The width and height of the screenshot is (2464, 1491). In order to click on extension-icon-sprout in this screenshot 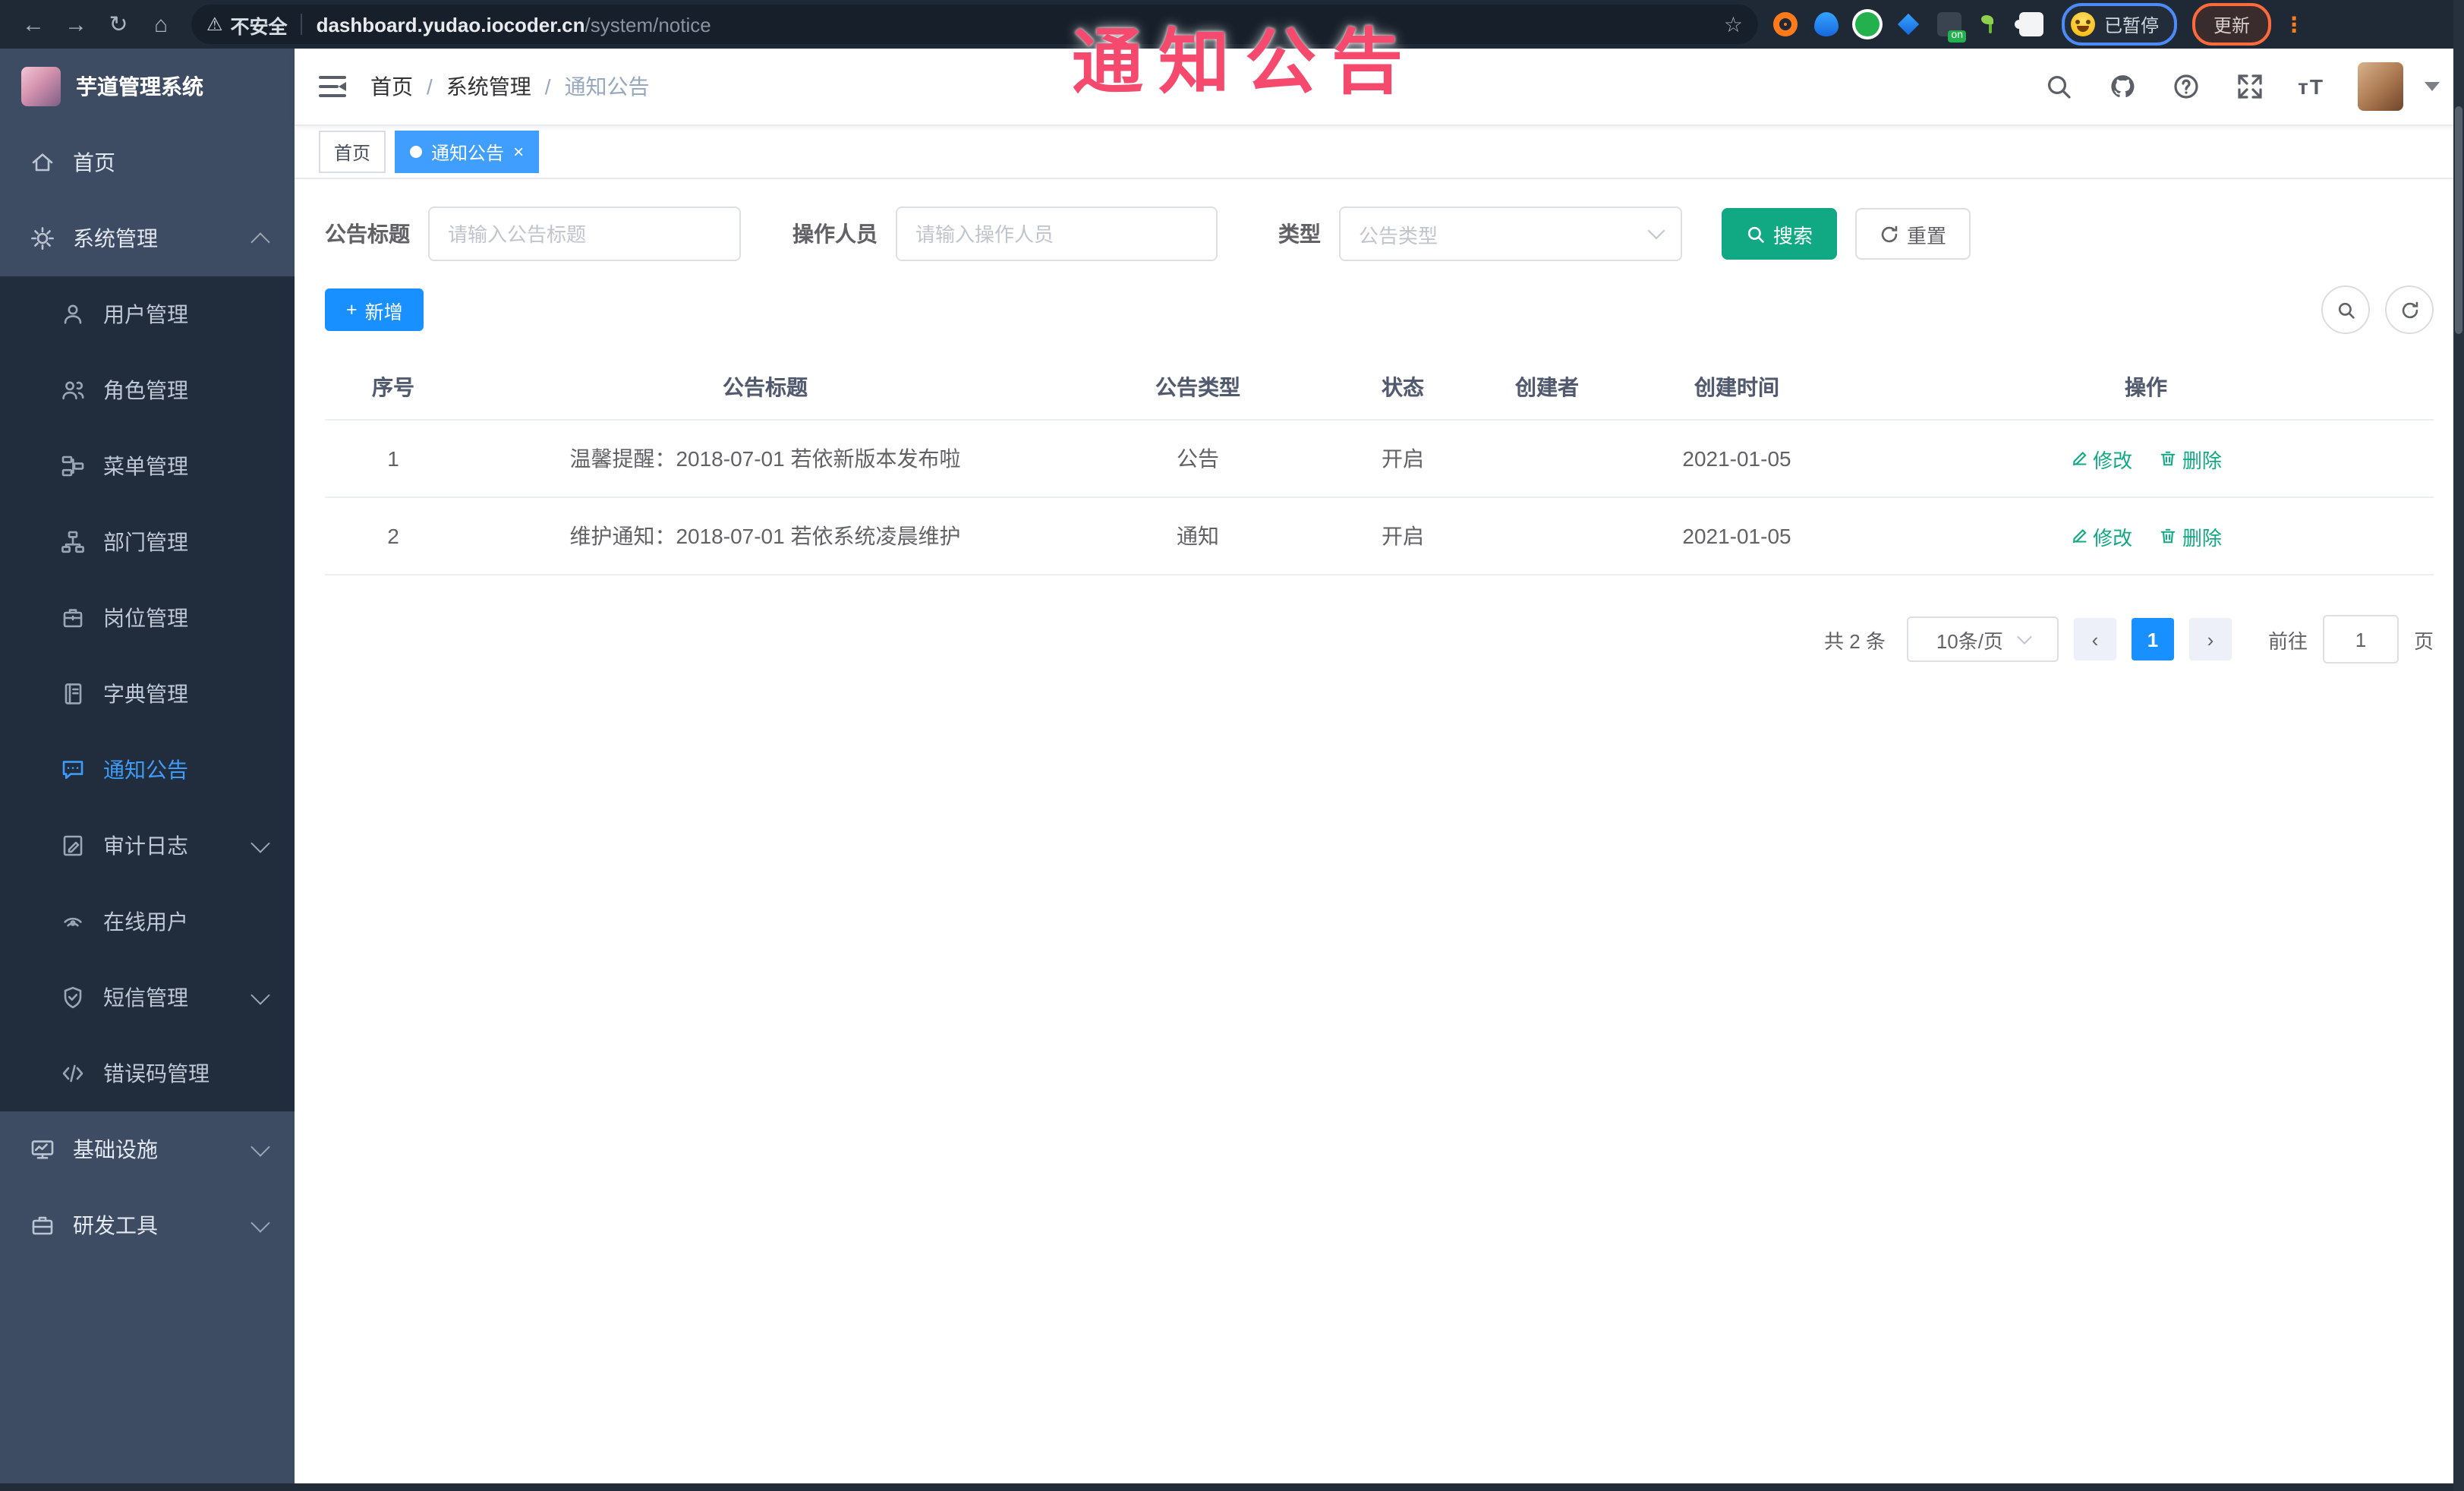, I will do `click(1990, 24)`.